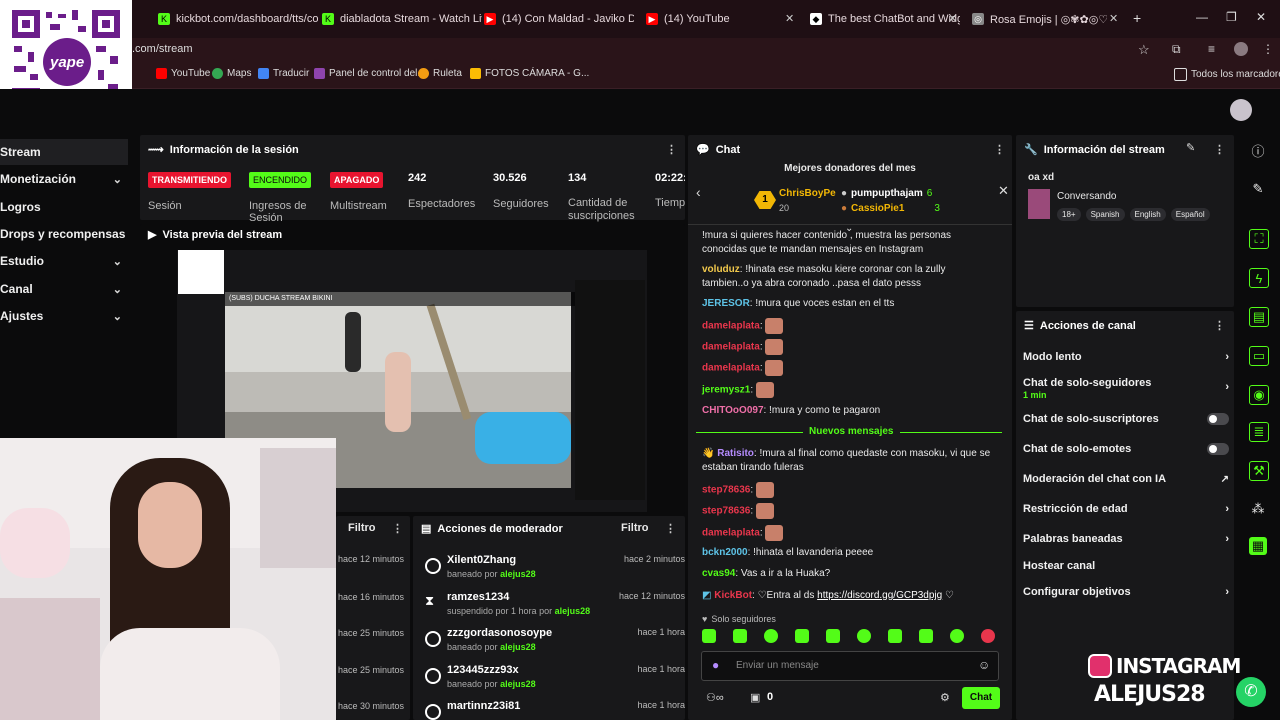  I want to click on sidebar-item-channel: Canal ⌄, so click(64, 289).